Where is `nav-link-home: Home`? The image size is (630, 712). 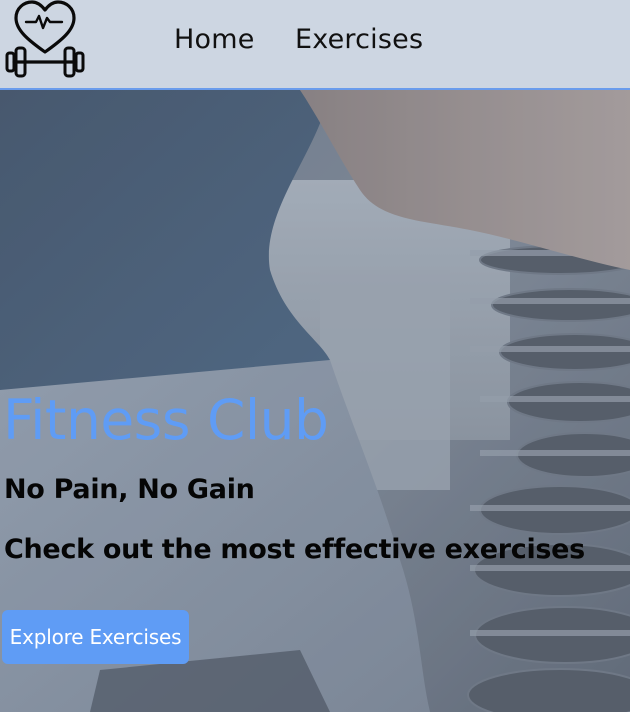 nav-link-home: Home is located at coordinates (214, 39).